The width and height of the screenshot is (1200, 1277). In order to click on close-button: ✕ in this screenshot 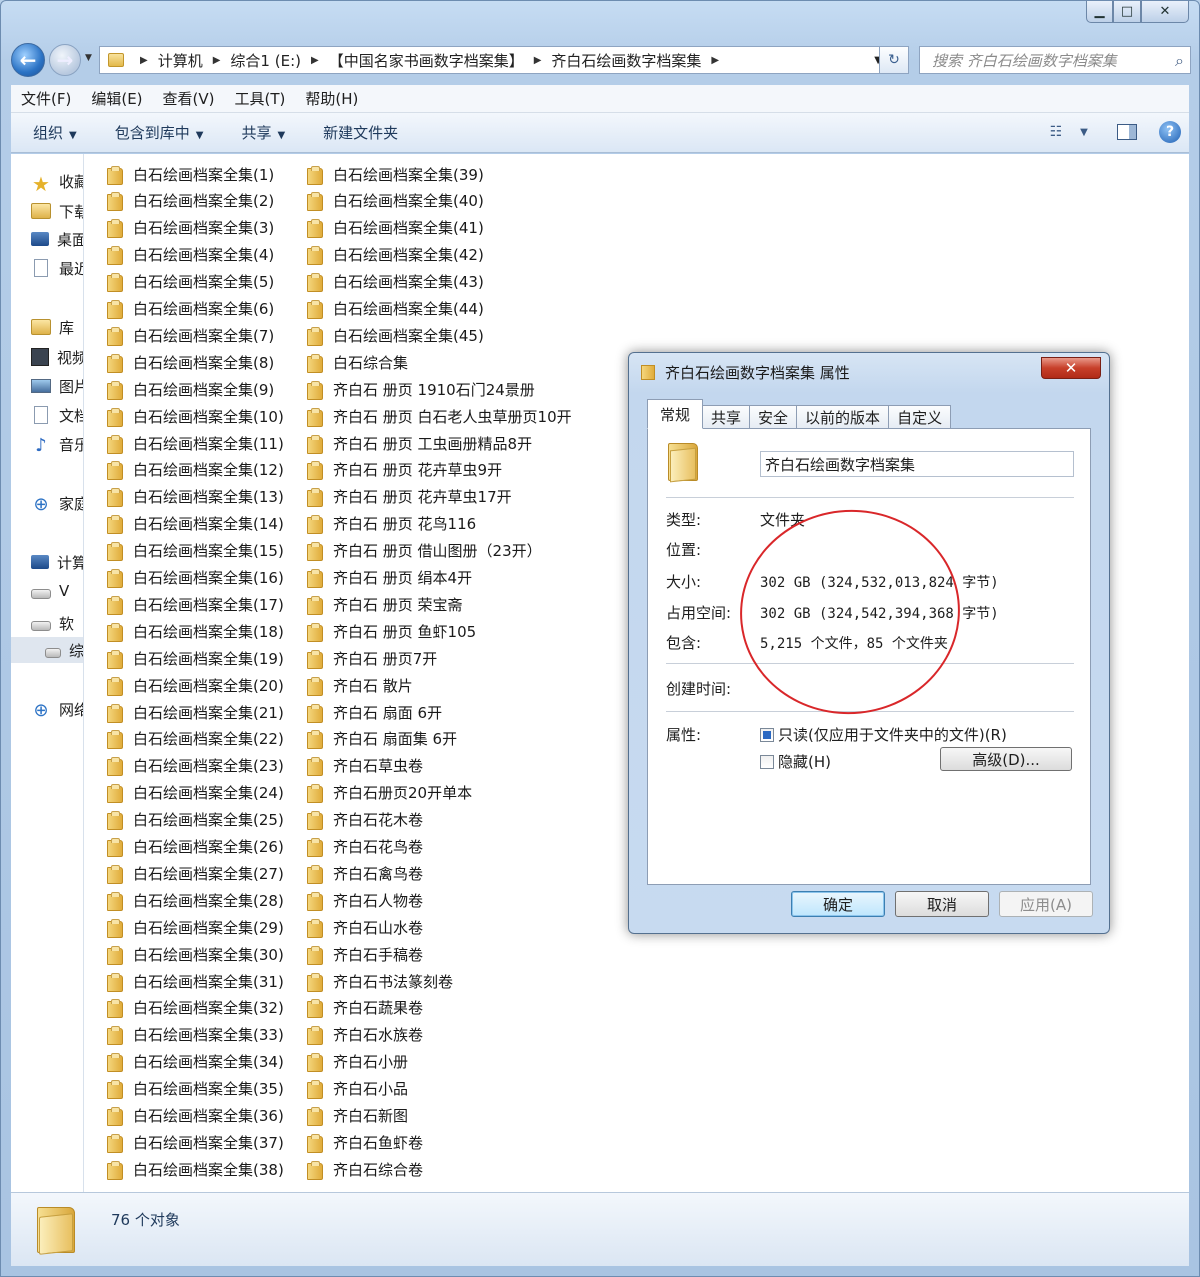, I will do `click(1165, 12)`.